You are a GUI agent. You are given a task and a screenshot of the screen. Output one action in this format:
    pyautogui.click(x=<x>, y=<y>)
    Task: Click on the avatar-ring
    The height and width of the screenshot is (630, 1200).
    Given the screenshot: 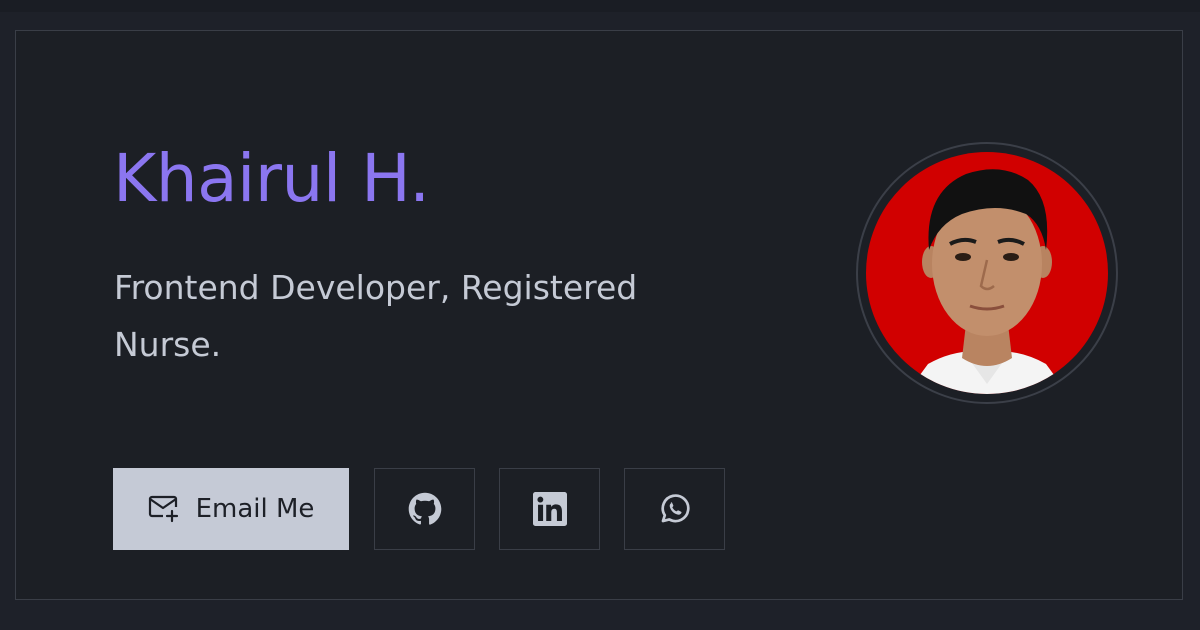 What is the action you would take?
    pyautogui.click(x=987, y=273)
    